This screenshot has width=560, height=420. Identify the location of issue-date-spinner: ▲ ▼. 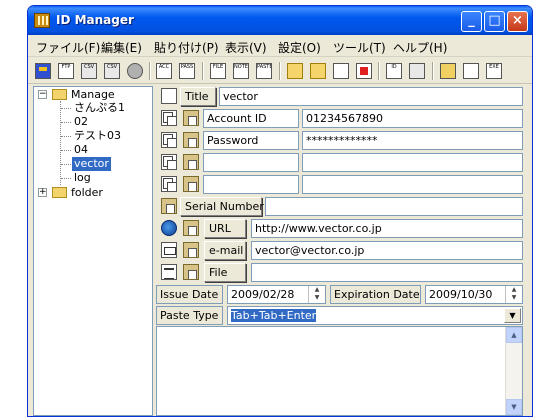
(316, 294).